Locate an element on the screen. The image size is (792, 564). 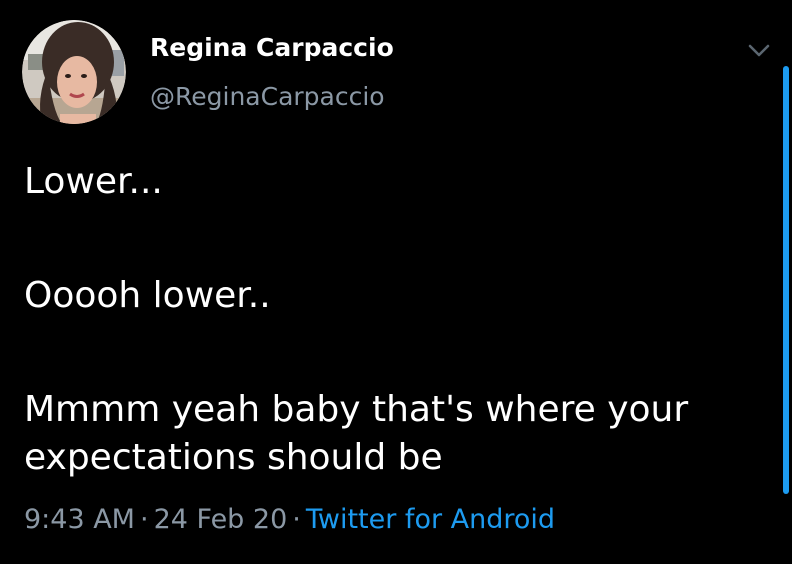
tweet-metadata: 9:43 AM · 24 Feb 20 · Twitter for Android is located at coordinates (289, 520).